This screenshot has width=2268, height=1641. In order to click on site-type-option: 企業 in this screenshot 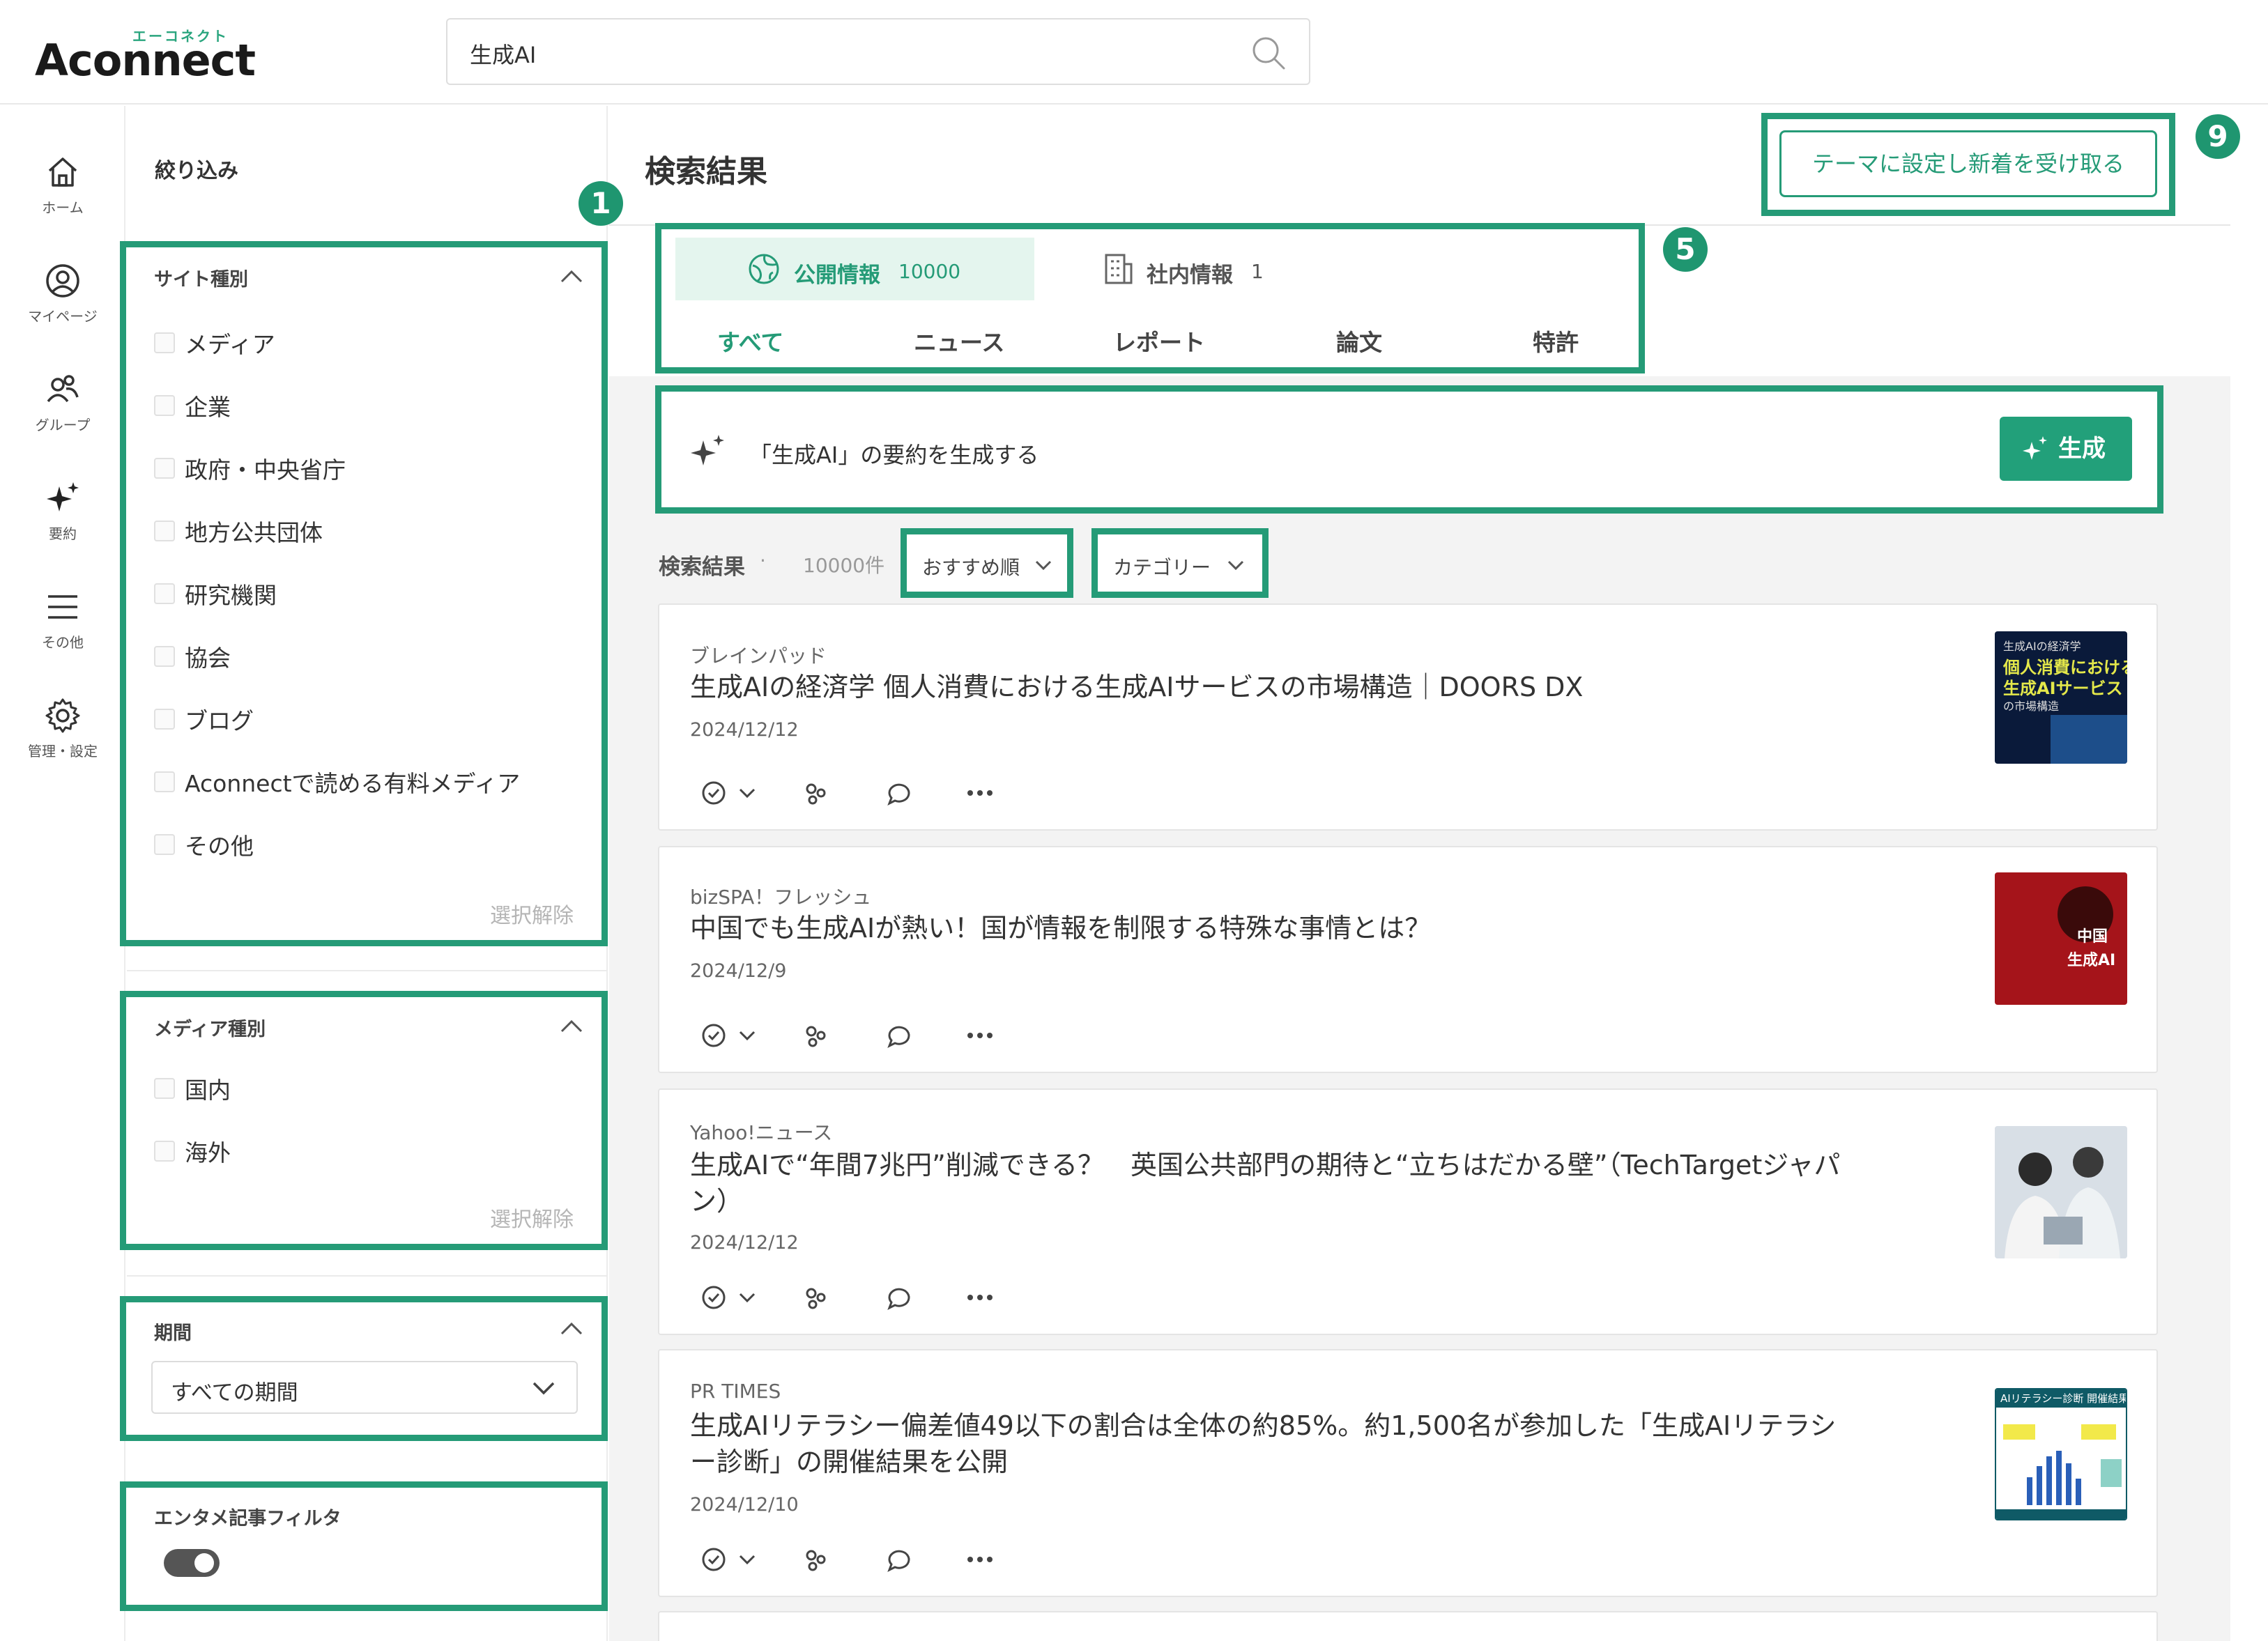, I will do `click(192, 405)`.